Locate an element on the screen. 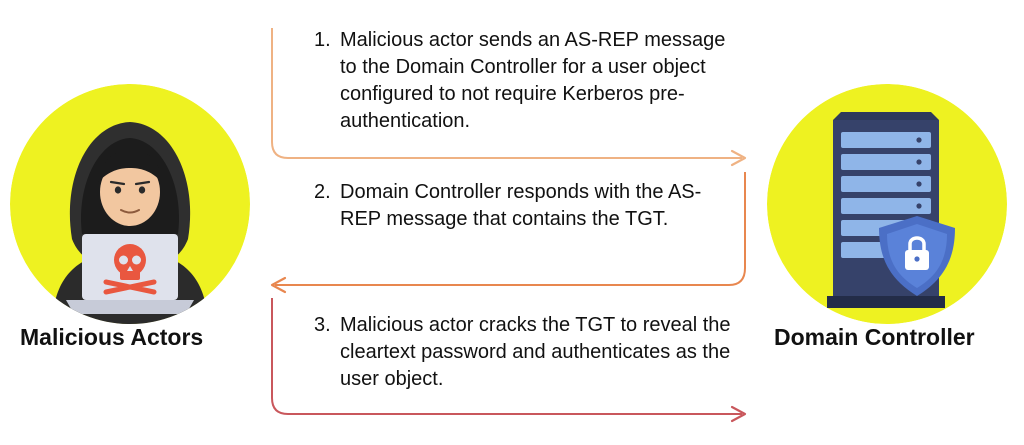  step-3-number: 3. is located at coordinates (322, 325).